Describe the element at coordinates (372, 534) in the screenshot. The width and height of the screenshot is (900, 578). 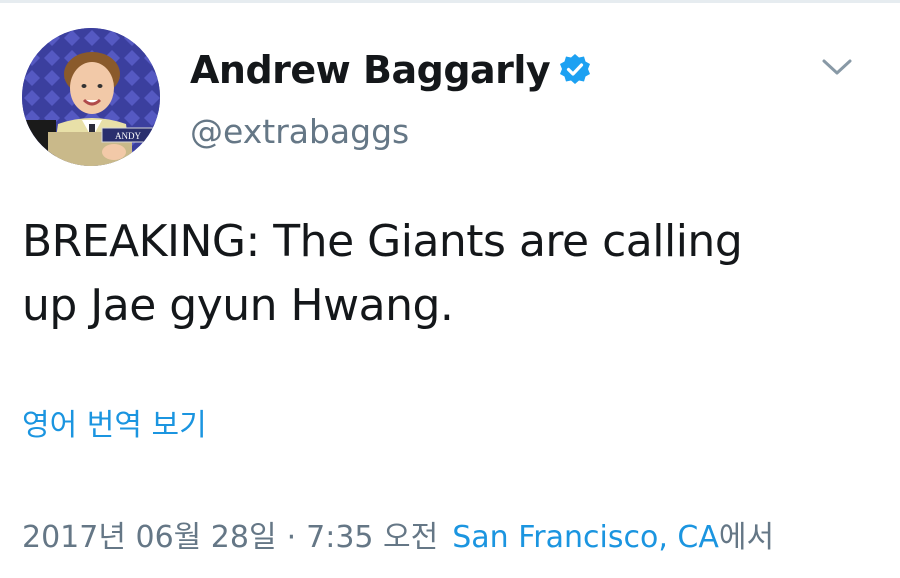
I see `tweet-time: 7:35 오전` at that location.